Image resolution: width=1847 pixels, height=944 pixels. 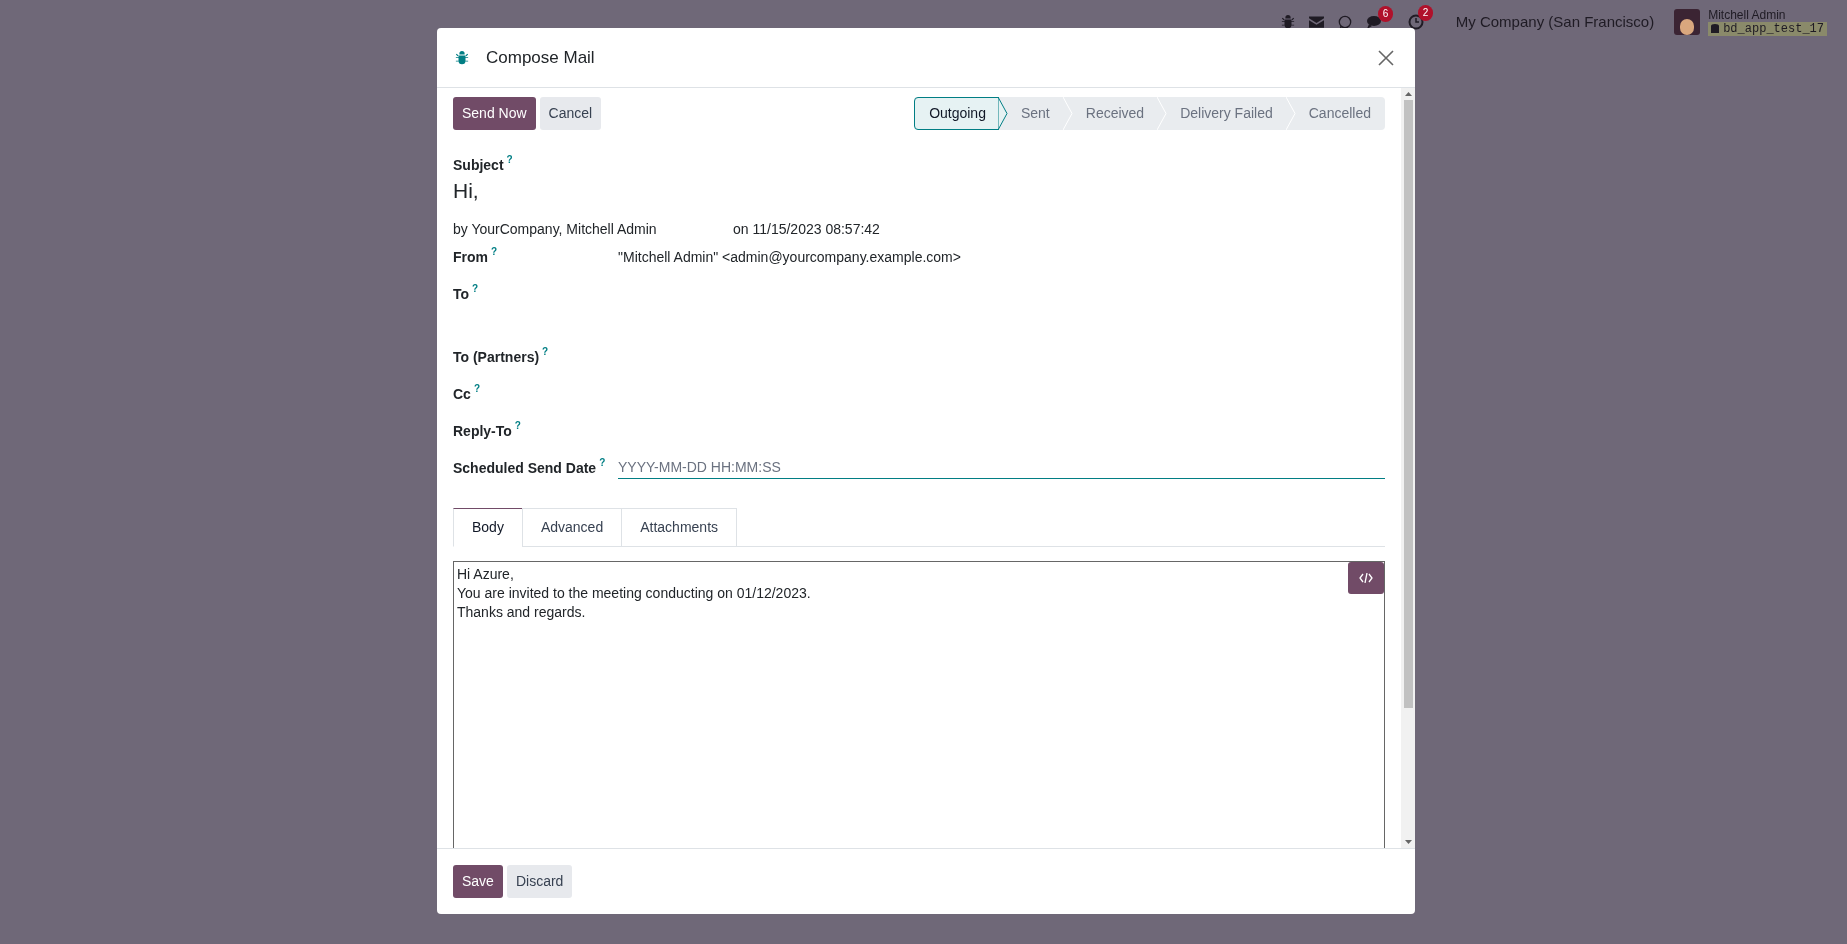 I want to click on scroll-down-arrow-icon, so click(x=1408, y=842).